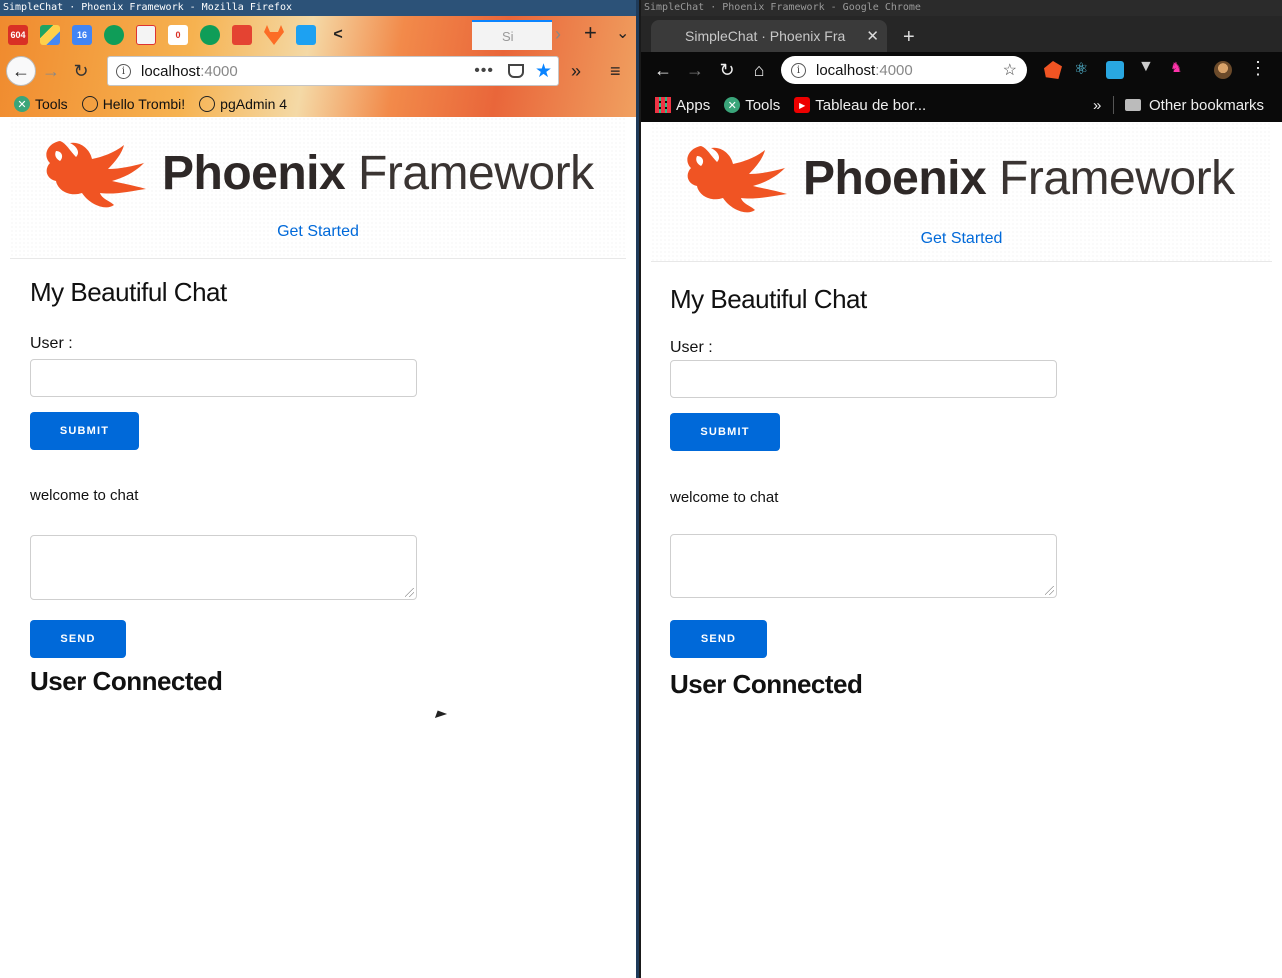 This screenshot has width=1282, height=978. Describe the element at coordinates (146, 35) in the screenshot. I see `document-tab-icon` at that location.